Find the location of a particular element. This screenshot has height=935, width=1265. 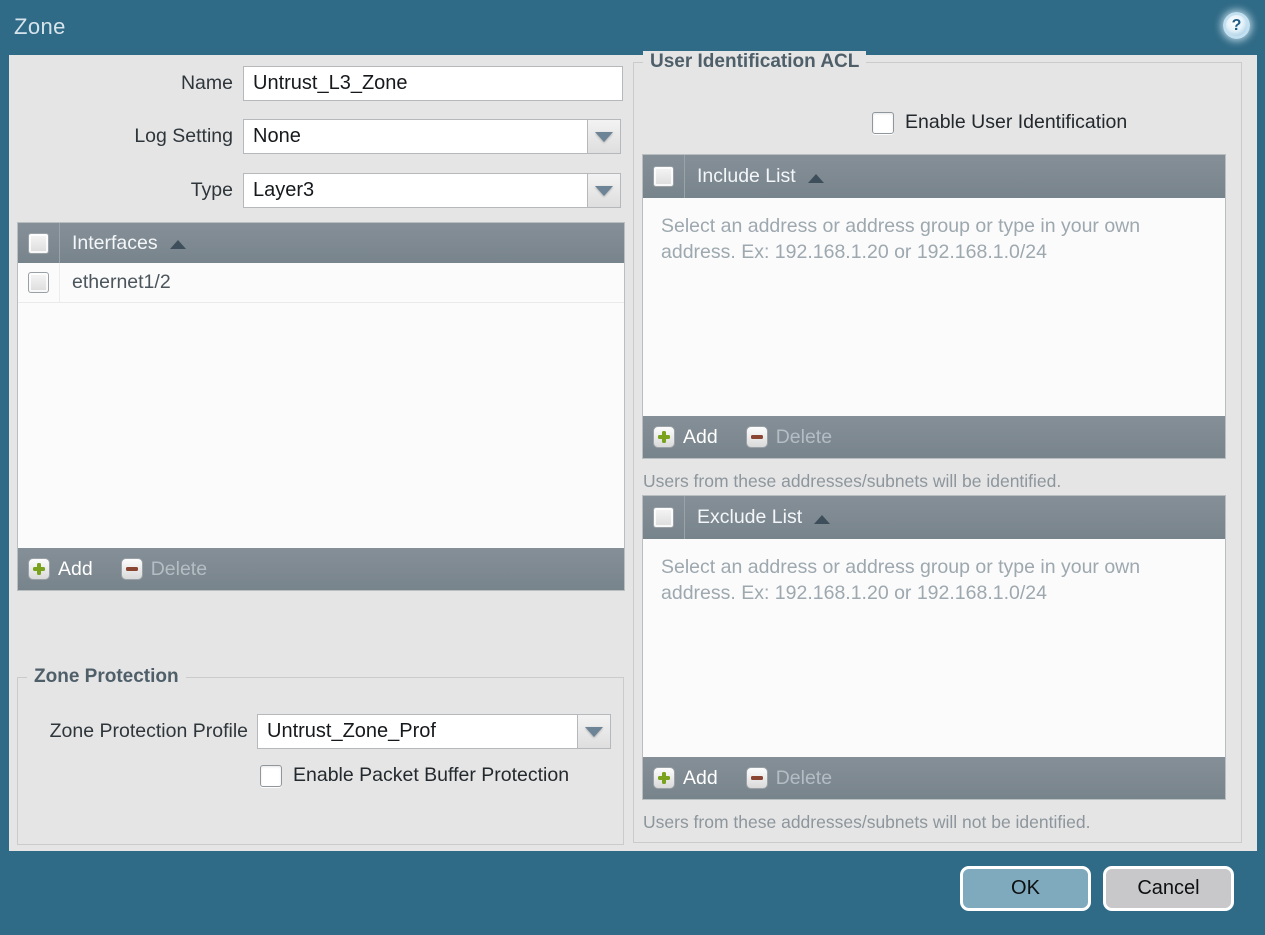

include-list-column-header: Include List is located at coordinates (754, 176).